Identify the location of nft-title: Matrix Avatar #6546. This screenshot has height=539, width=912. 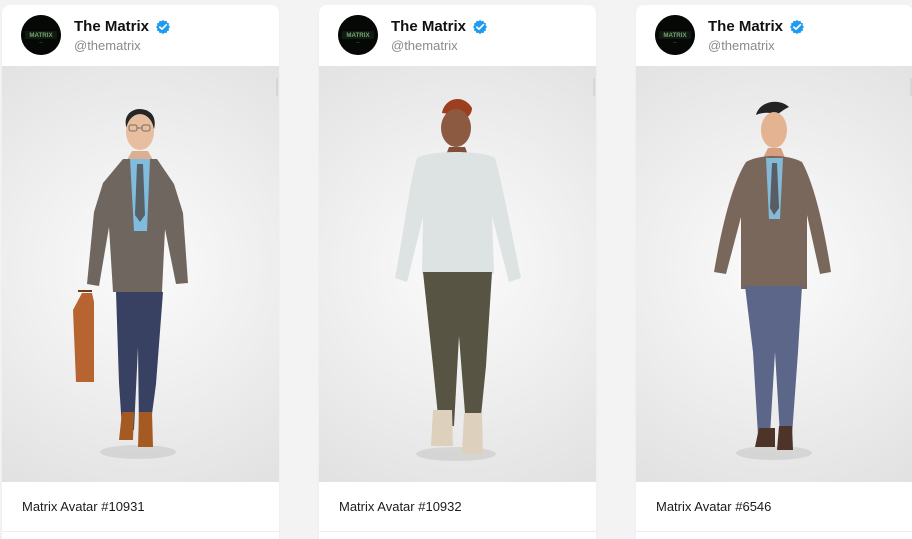
(713, 507).